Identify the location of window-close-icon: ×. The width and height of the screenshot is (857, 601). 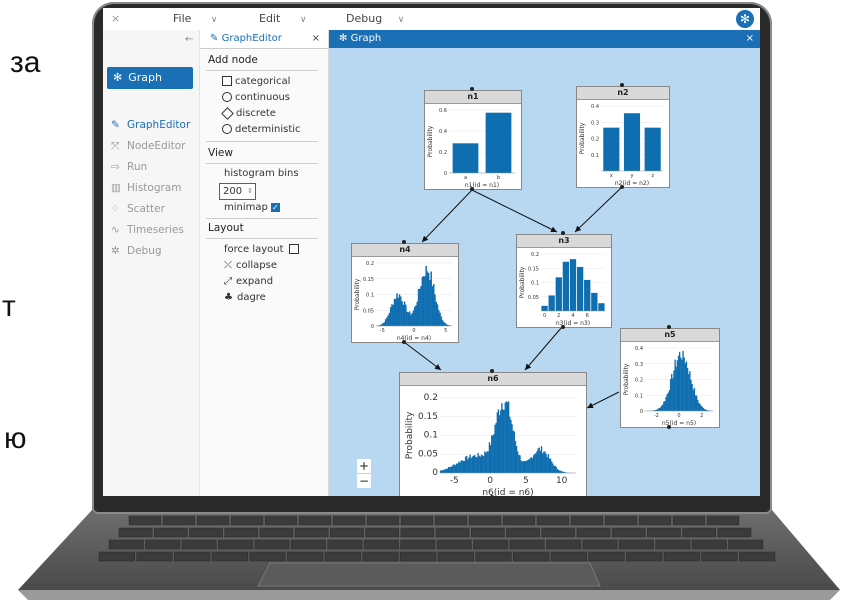
(115, 18).